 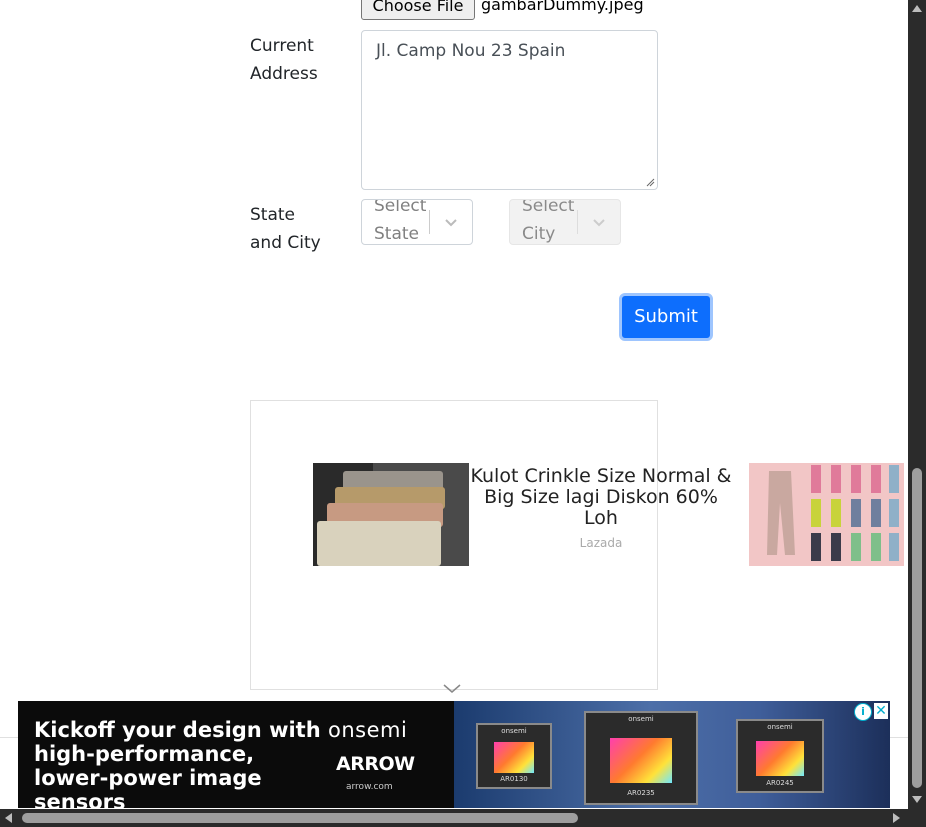 I want to click on current-address-label-line1: Current, so click(x=282, y=46).